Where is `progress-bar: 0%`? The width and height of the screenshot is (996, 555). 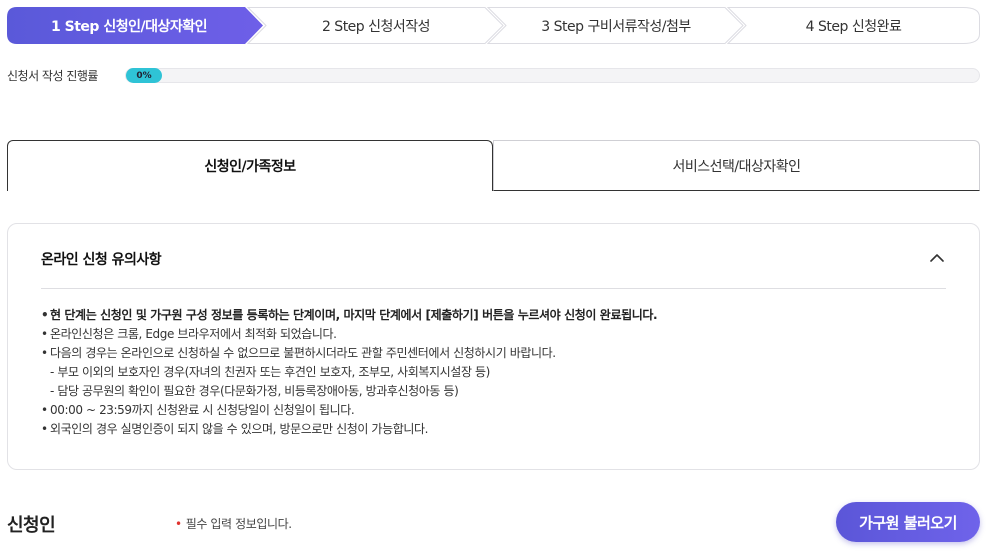 progress-bar: 0% is located at coordinates (552, 75).